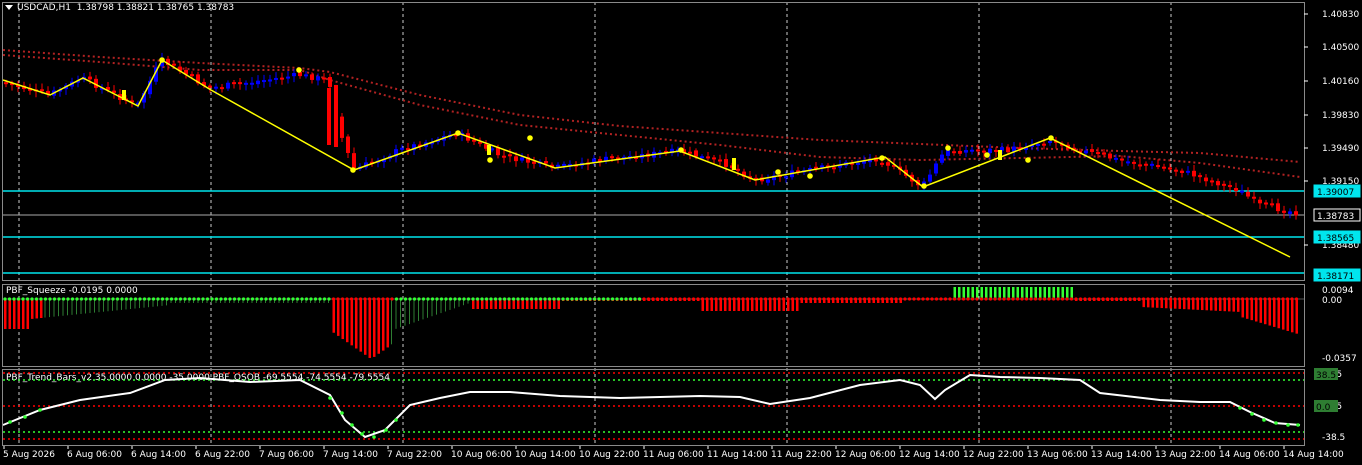 This screenshot has height=465, width=1362. What do you see at coordinates (653, 322) in the screenshot?
I see `squeeze-pane` at bounding box center [653, 322].